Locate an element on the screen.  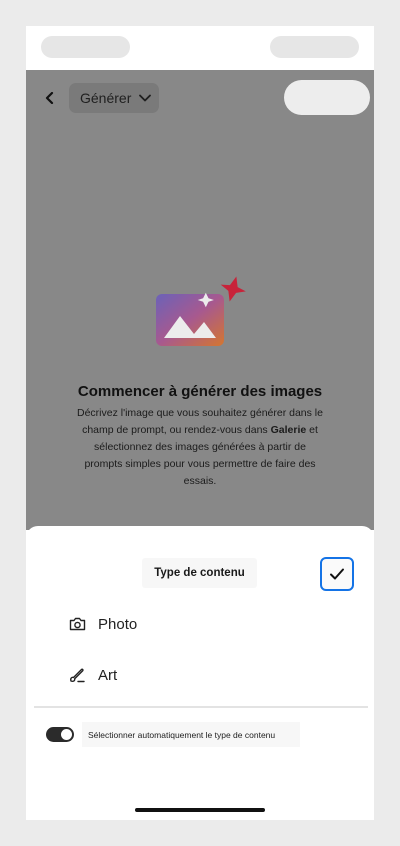
status-bar is located at coordinates (200, 48).